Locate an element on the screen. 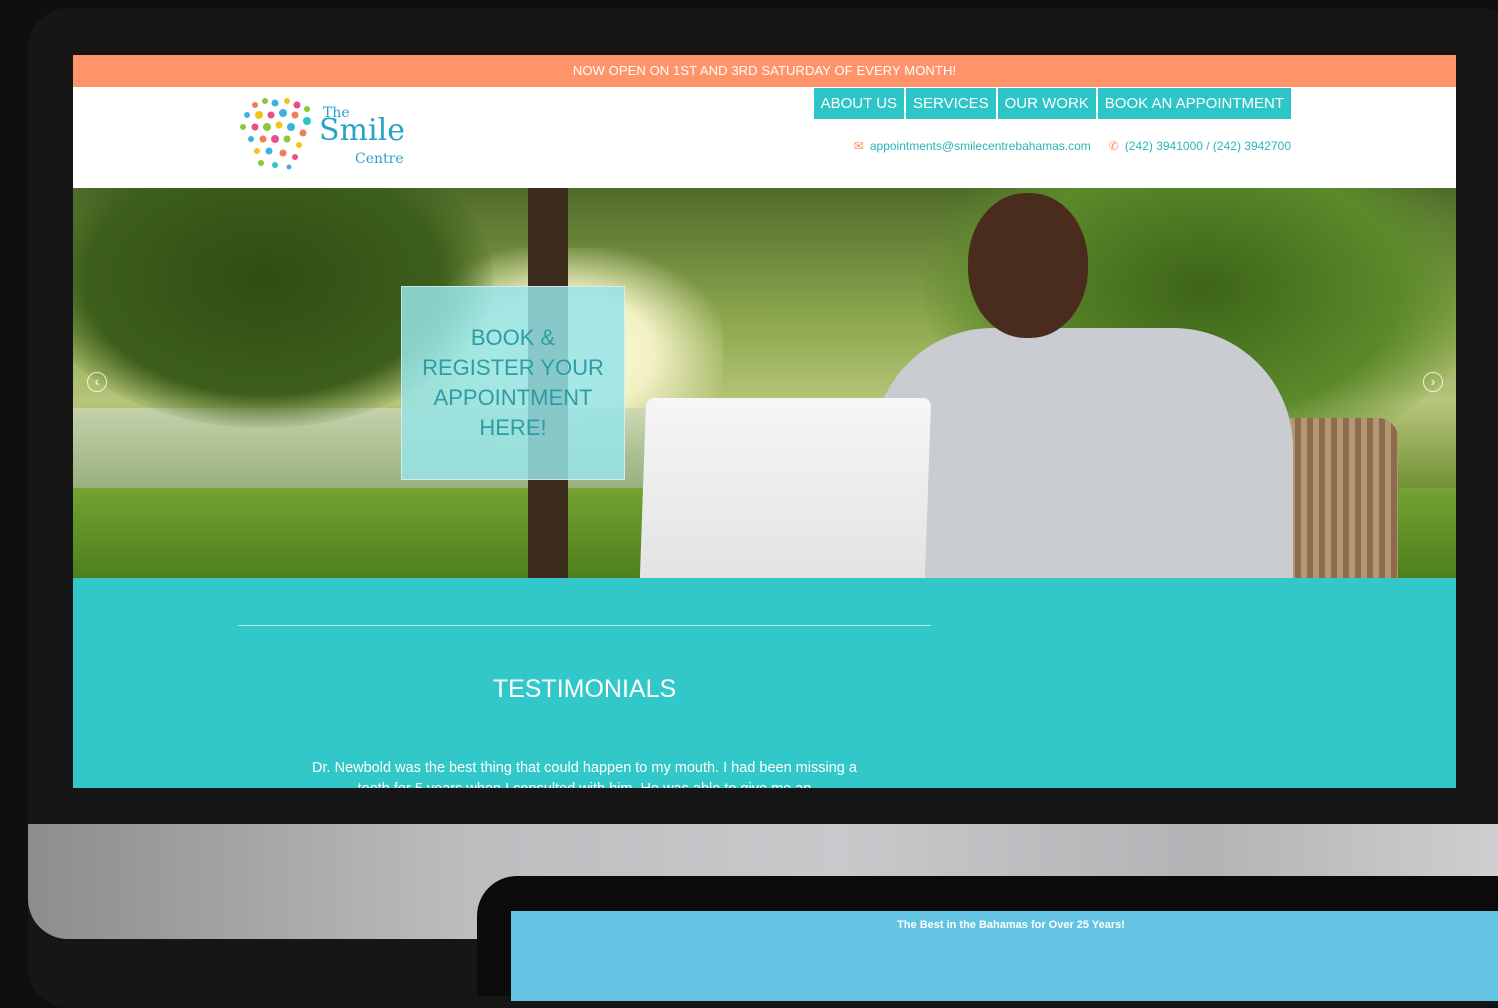 This screenshot has width=1498, height=1008. nav-about-us: ABOUT US is located at coordinates (859, 103).